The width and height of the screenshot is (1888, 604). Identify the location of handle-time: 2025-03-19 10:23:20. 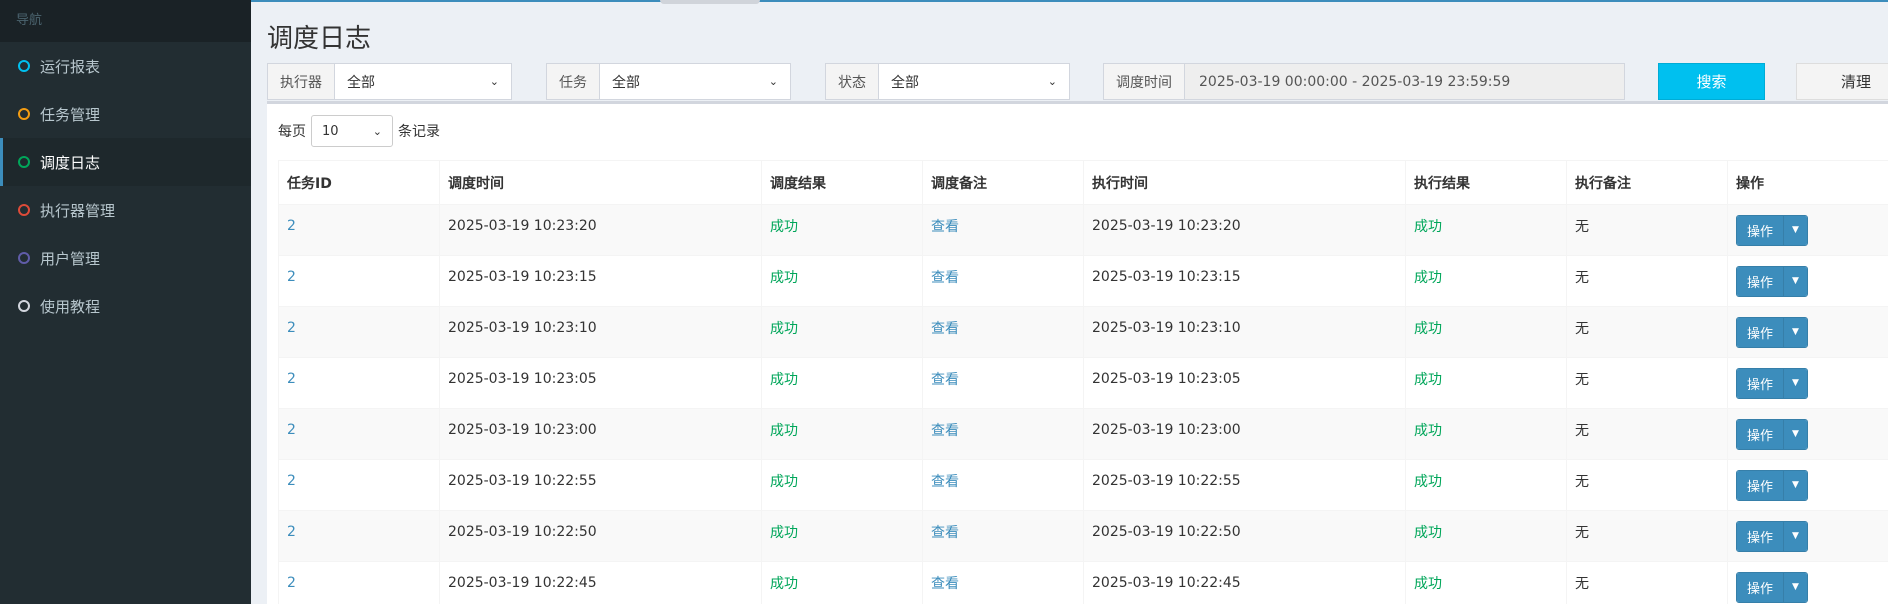
(1166, 226).